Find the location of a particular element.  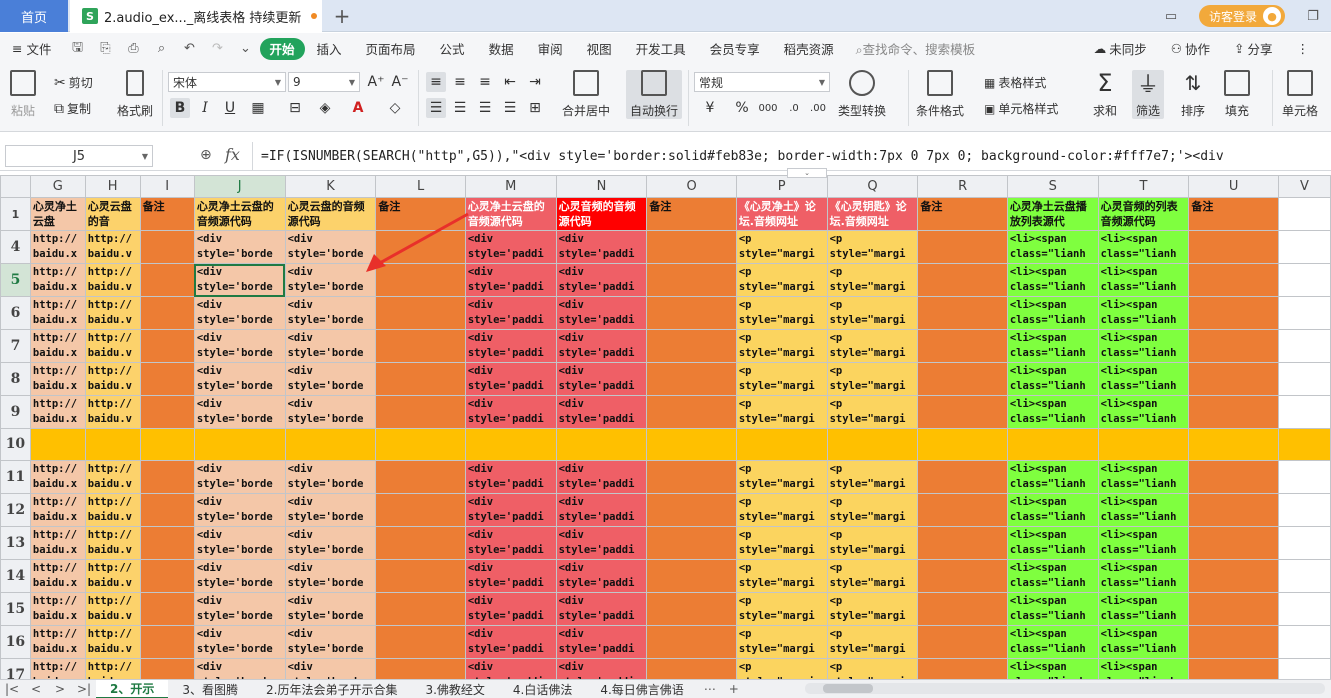

undo-icon: ↶ is located at coordinates (190, 49).